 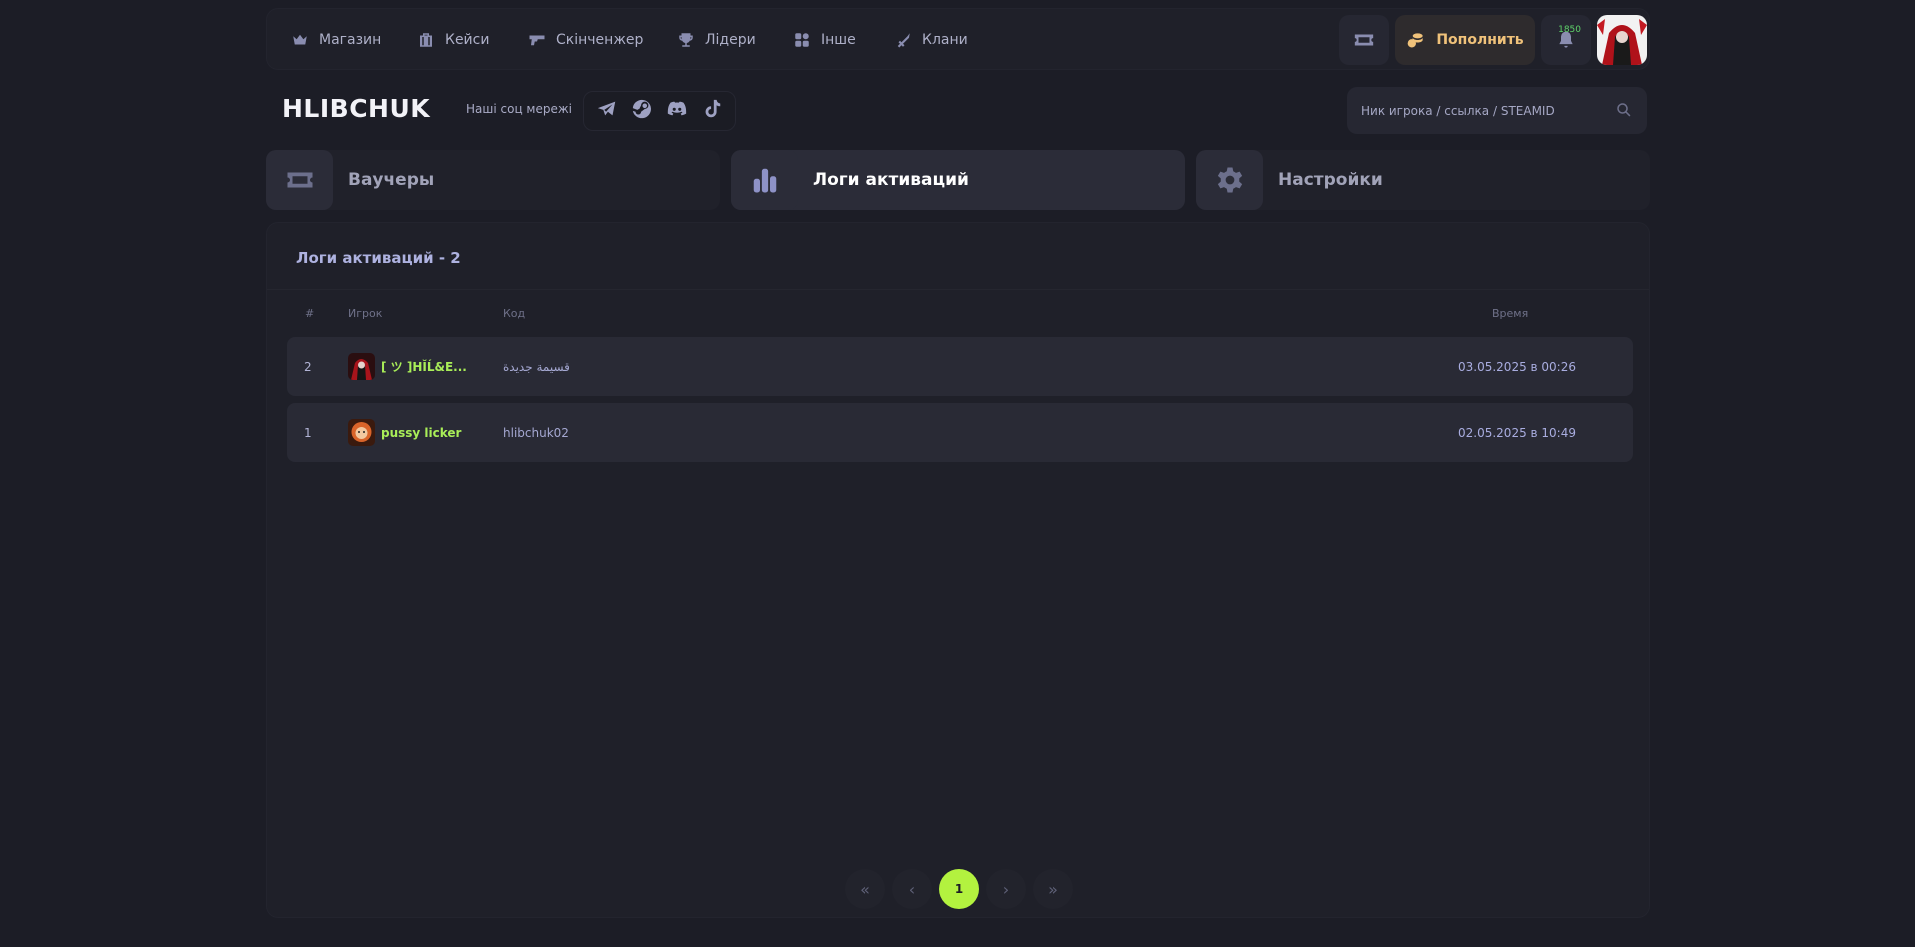 What do you see at coordinates (1480, 40) in the screenshot?
I see `topup-label: Пополнить` at bounding box center [1480, 40].